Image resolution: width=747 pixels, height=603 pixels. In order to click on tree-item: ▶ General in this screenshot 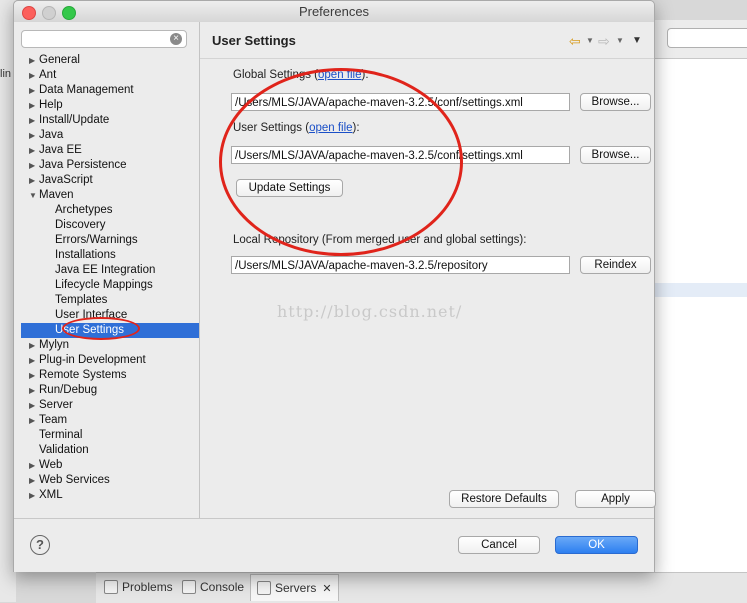, I will do `click(110, 60)`.